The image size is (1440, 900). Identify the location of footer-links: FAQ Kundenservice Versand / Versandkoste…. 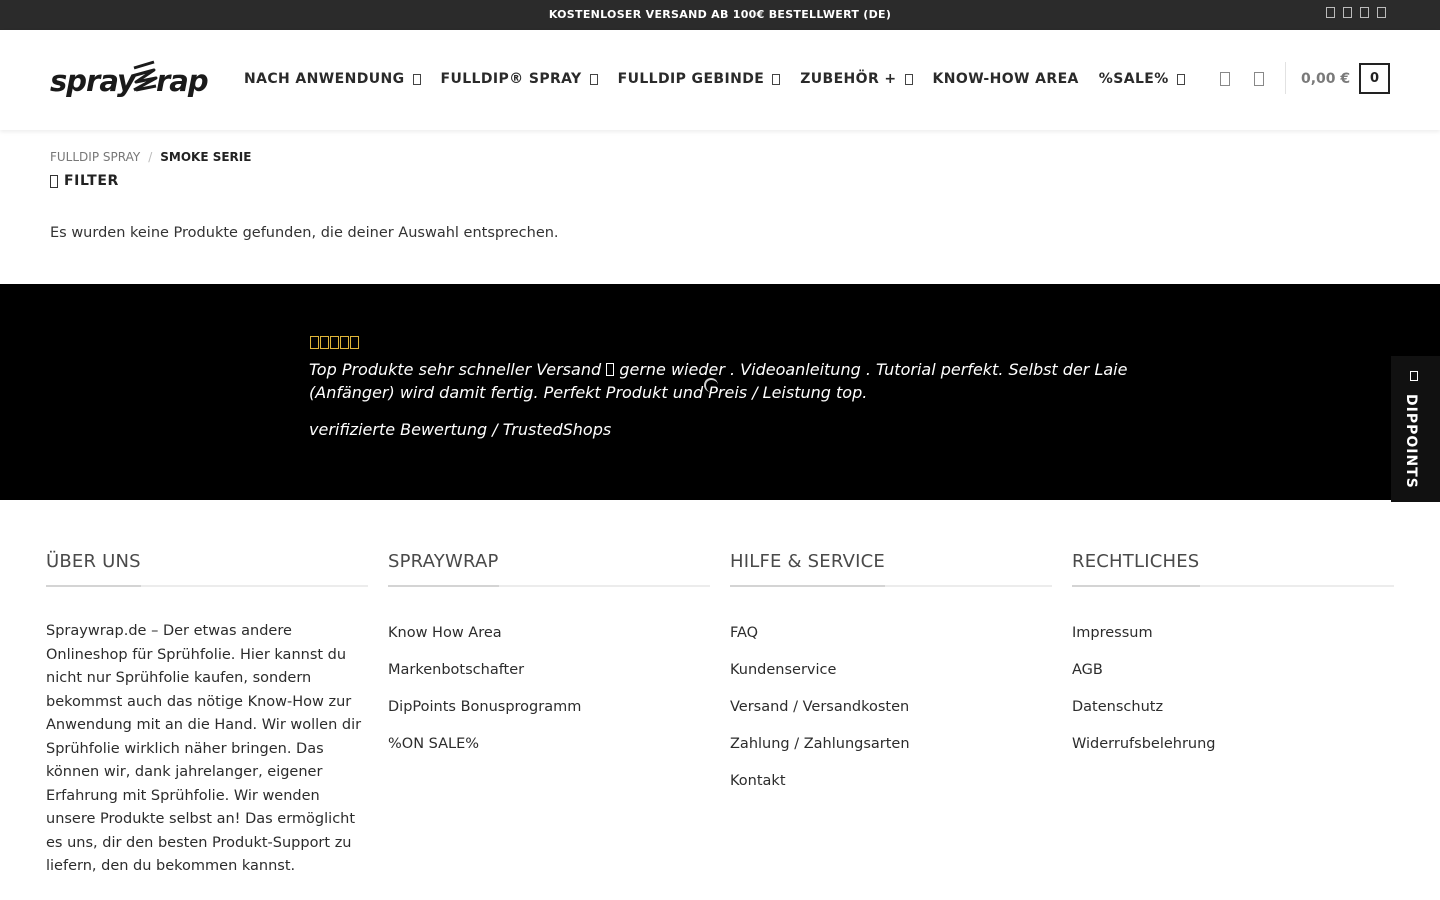
(891, 717).